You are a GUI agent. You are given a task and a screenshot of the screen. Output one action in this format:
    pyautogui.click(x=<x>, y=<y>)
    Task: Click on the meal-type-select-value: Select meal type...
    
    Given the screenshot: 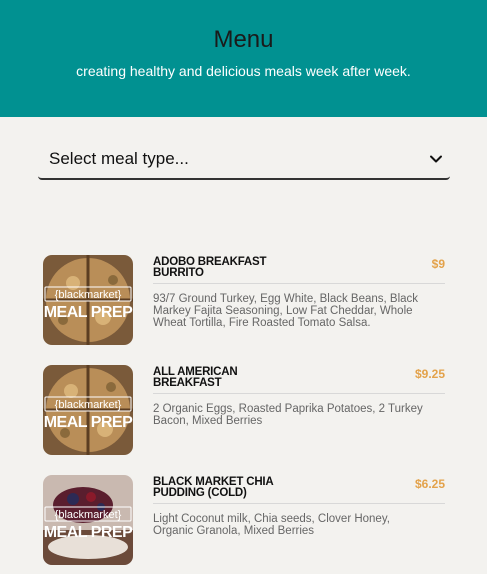 What is the action you would take?
    pyautogui.click(x=119, y=158)
    